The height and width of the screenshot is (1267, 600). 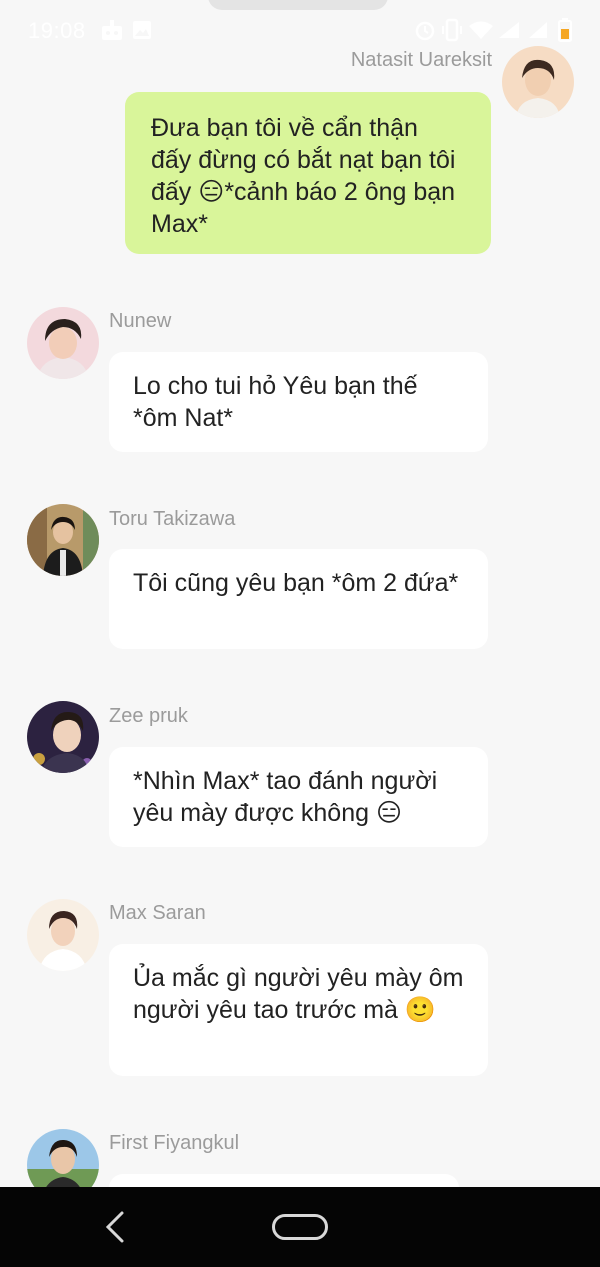 I want to click on image-notification-icon, so click(x=142, y=33).